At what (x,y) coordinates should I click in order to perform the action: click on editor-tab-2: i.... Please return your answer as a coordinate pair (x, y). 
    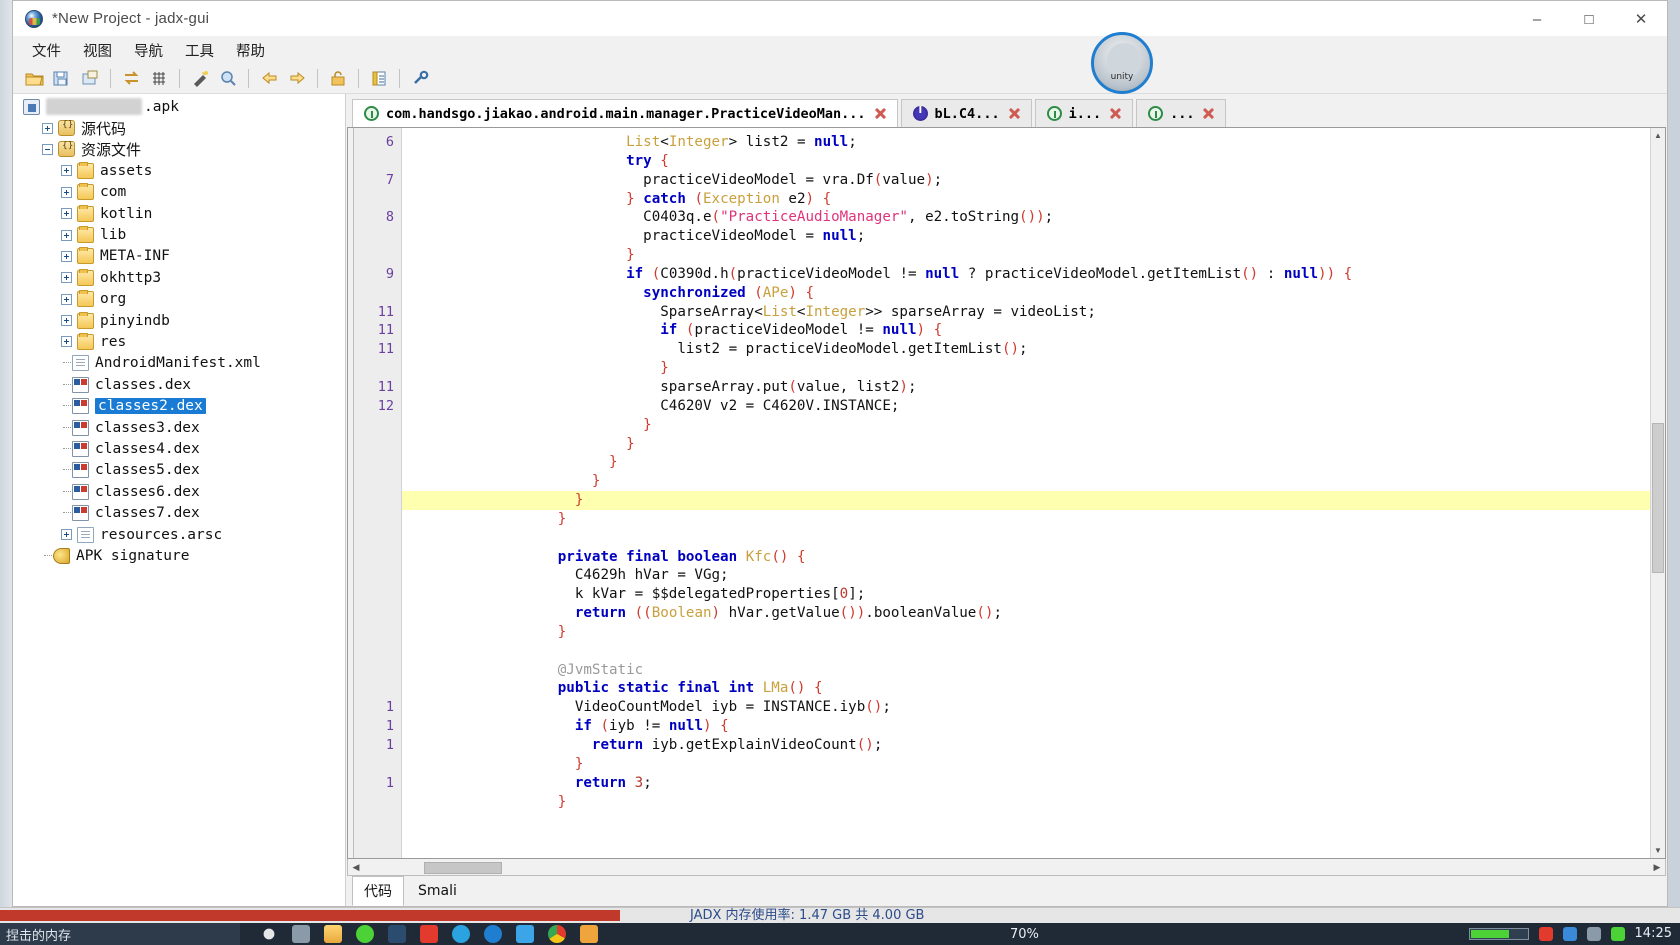
    Looking at the image, I should click on (1084, 113).